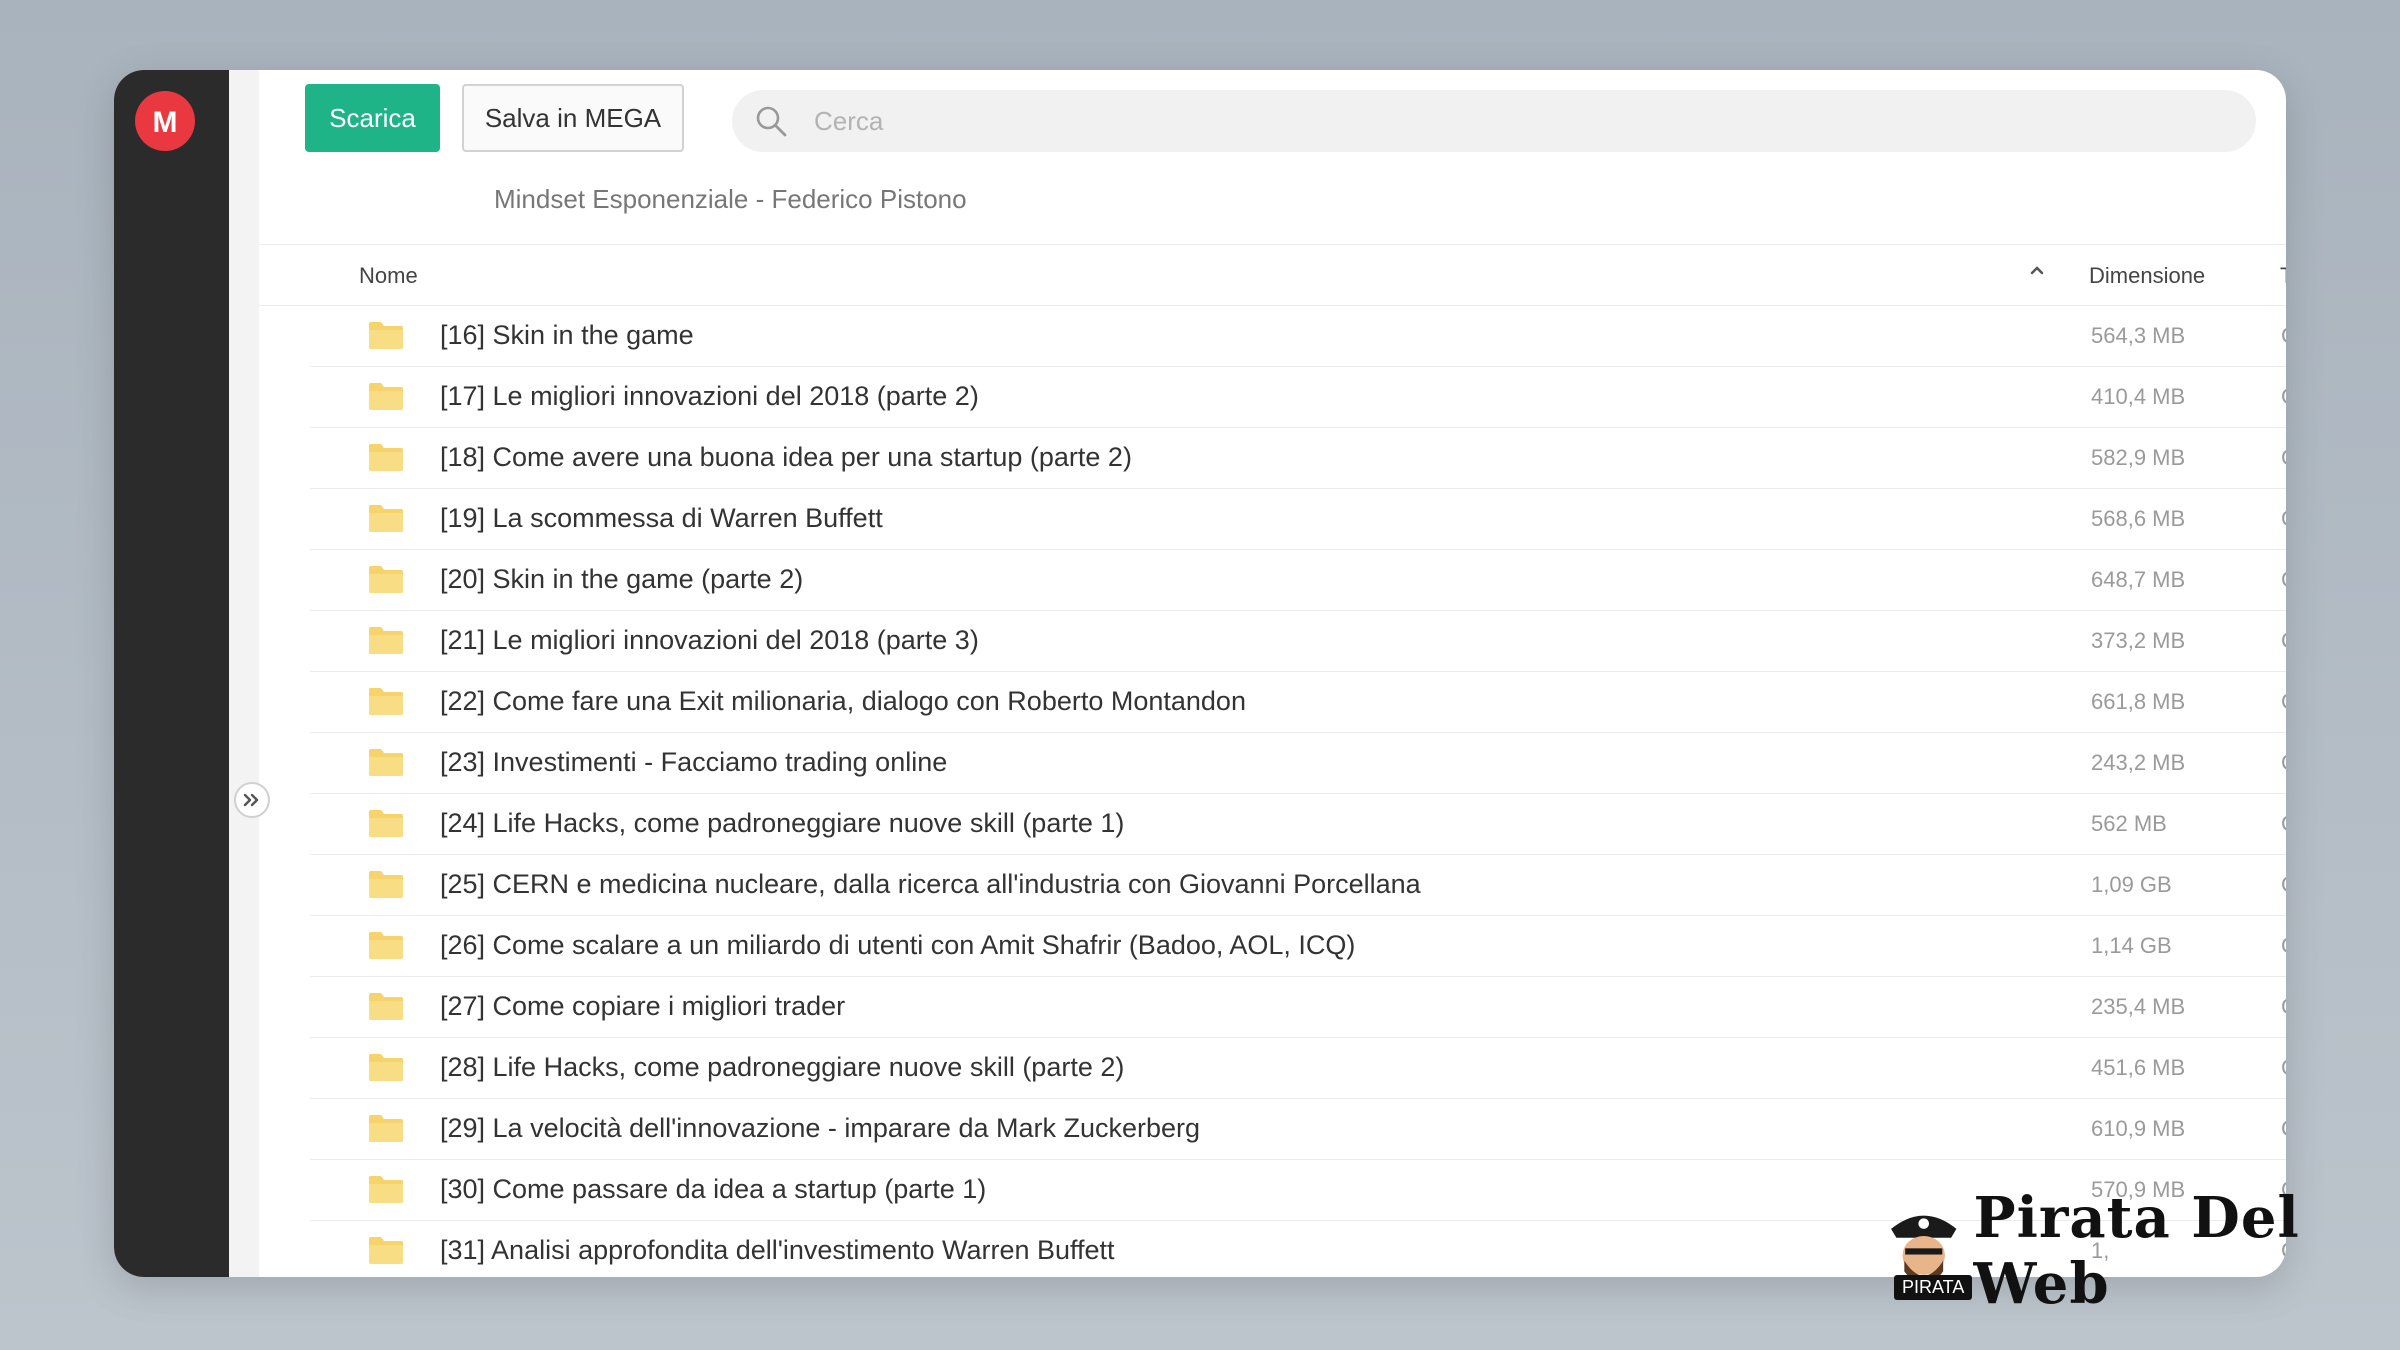 The image size is (2400, 1350). I want to click on column-header-name: Nome, so click(388, 276).